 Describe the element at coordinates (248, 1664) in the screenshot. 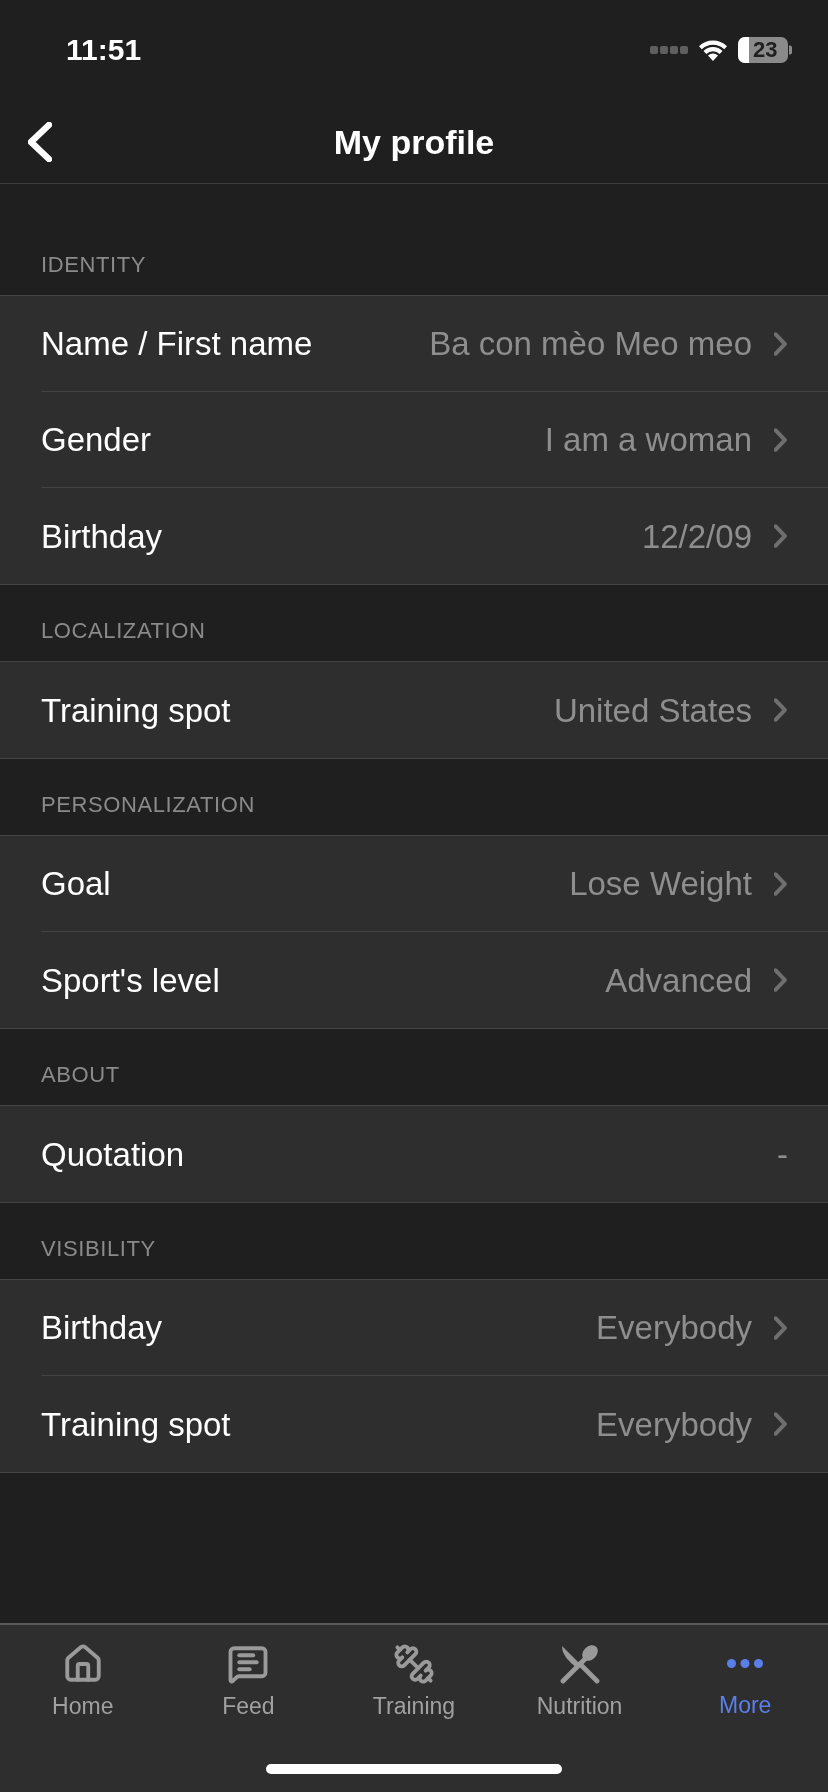

I see `message-icon` at that location.